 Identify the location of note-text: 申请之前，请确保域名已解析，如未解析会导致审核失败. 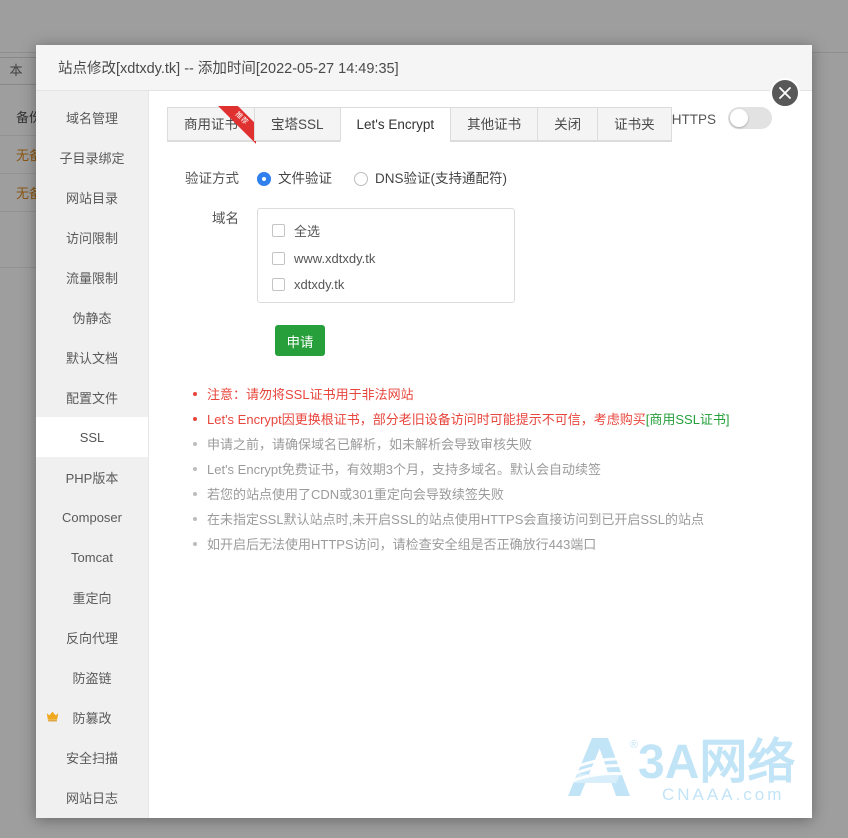
(370, 444).